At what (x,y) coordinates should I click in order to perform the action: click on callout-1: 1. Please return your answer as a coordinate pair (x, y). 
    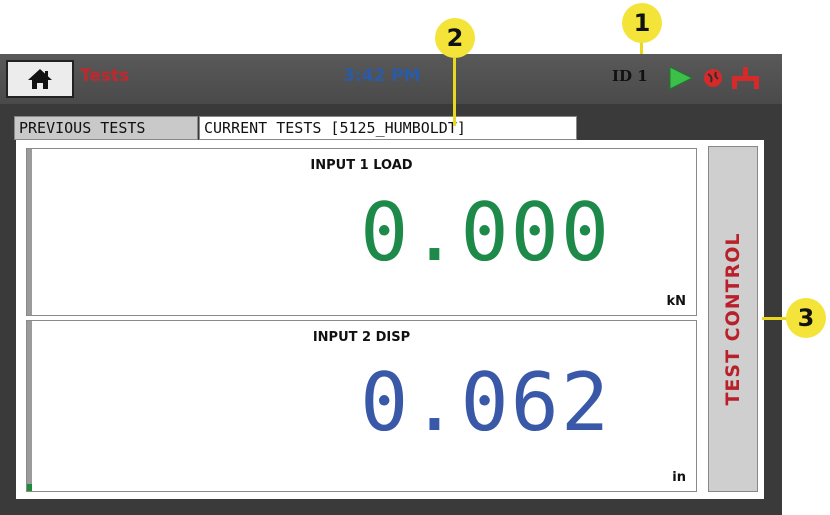
    Looking at the image, I should click on (642, 23).